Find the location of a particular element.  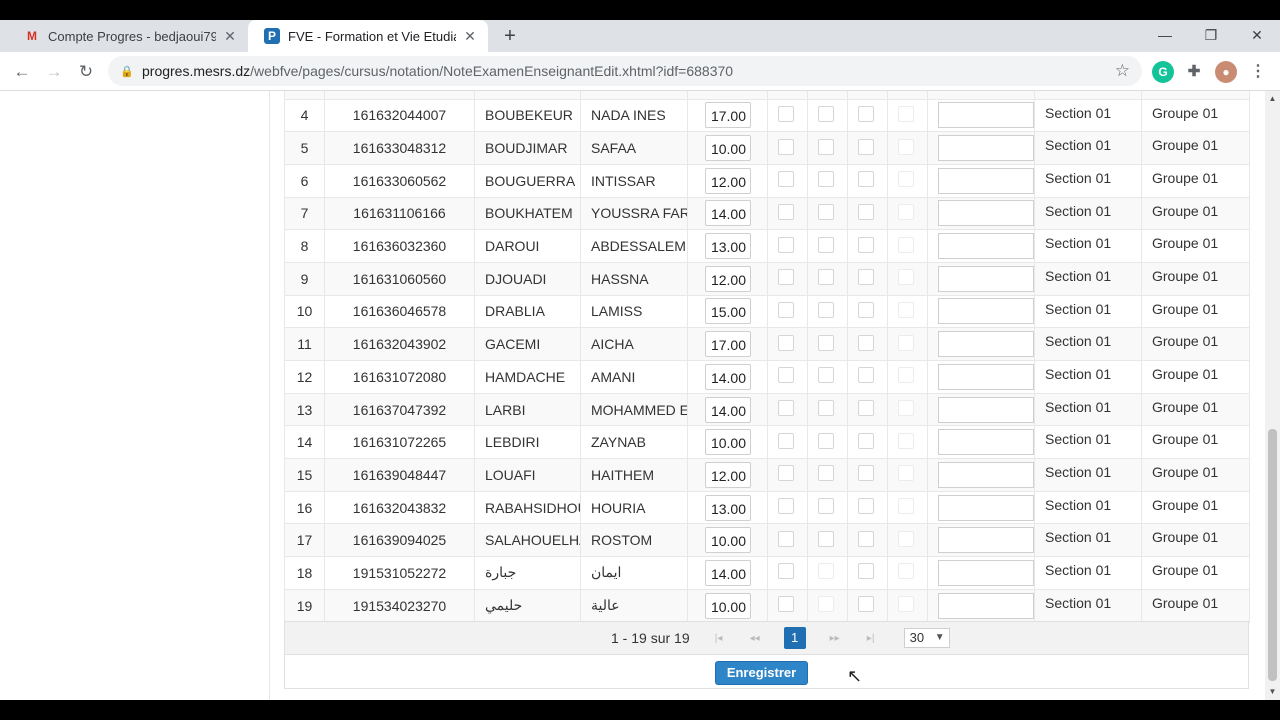

next-page-icon: ▸▸ is located at coordinates (835, 638).